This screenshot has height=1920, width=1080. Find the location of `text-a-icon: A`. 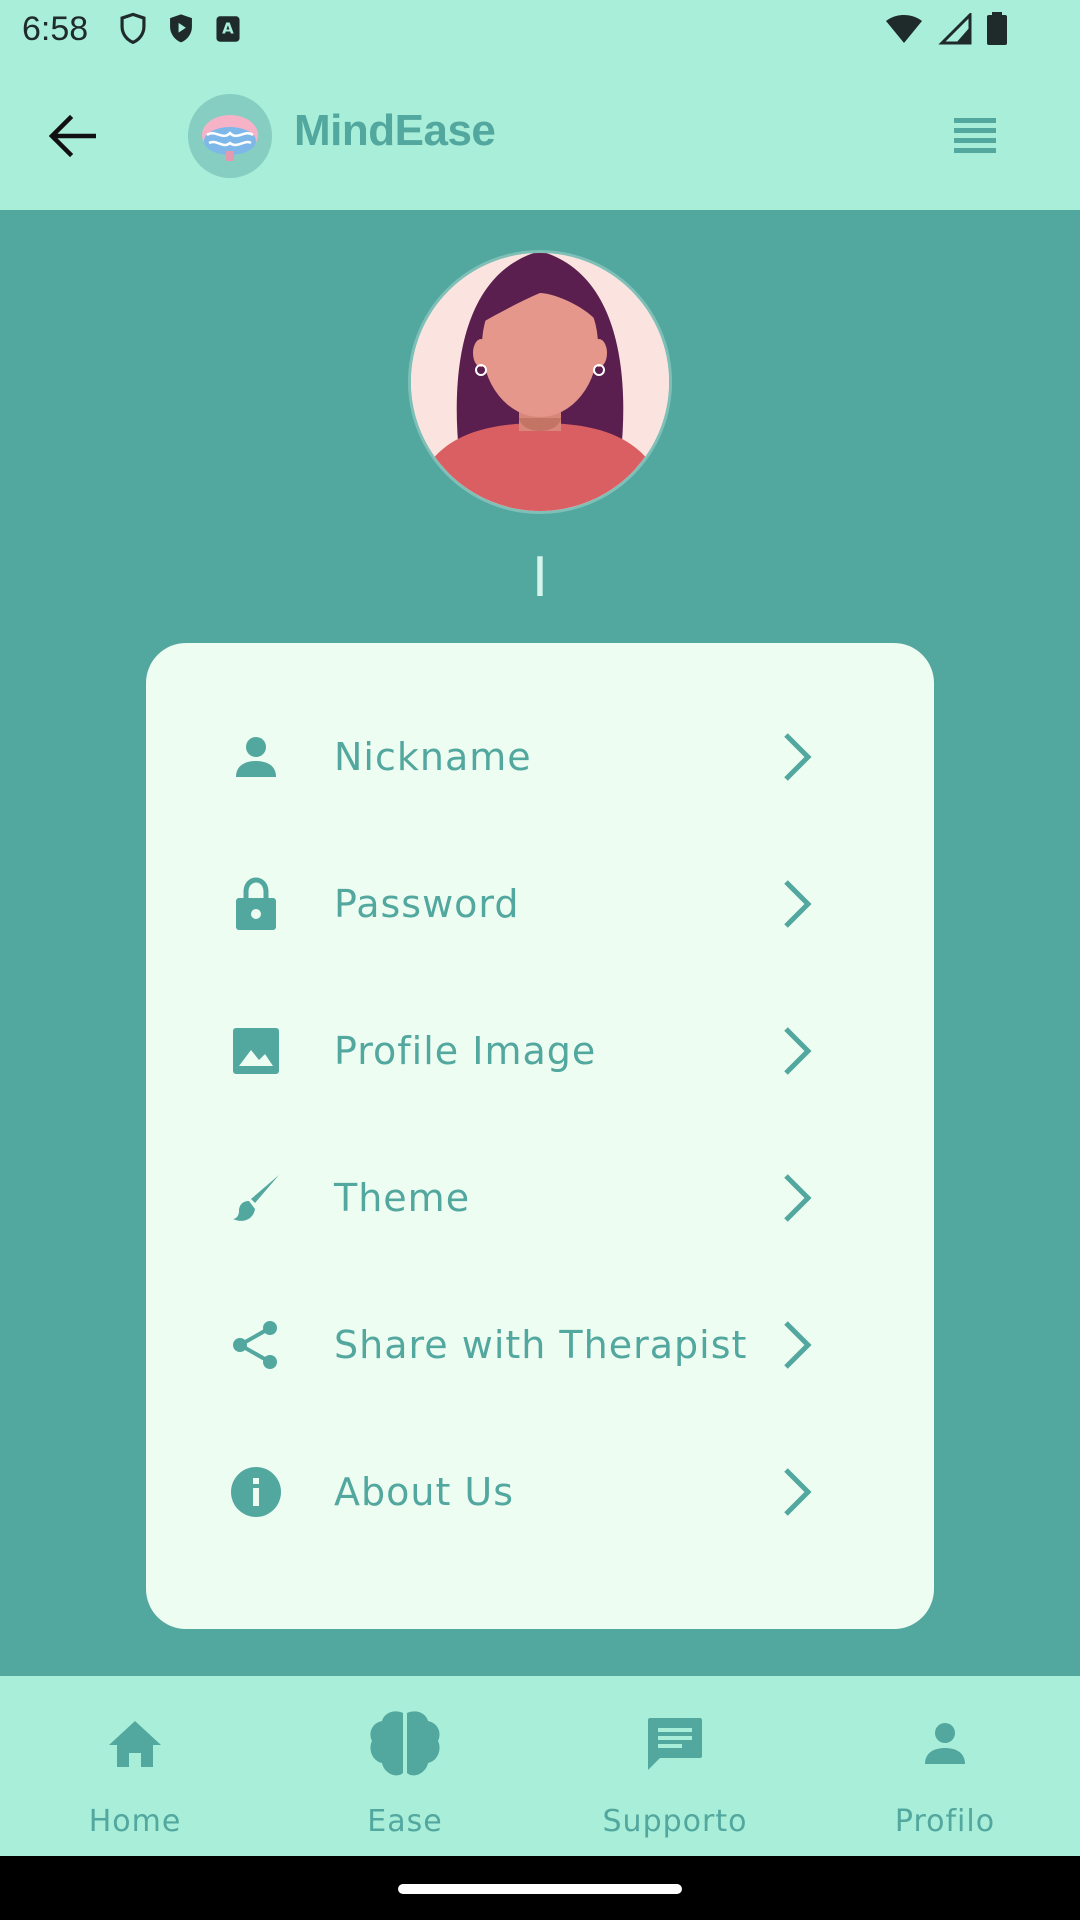

text-a-icon: A is located at coordinates (228, 29).